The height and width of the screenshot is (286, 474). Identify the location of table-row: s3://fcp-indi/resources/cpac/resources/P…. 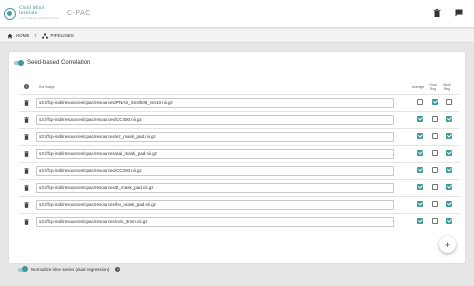
(239, 102).